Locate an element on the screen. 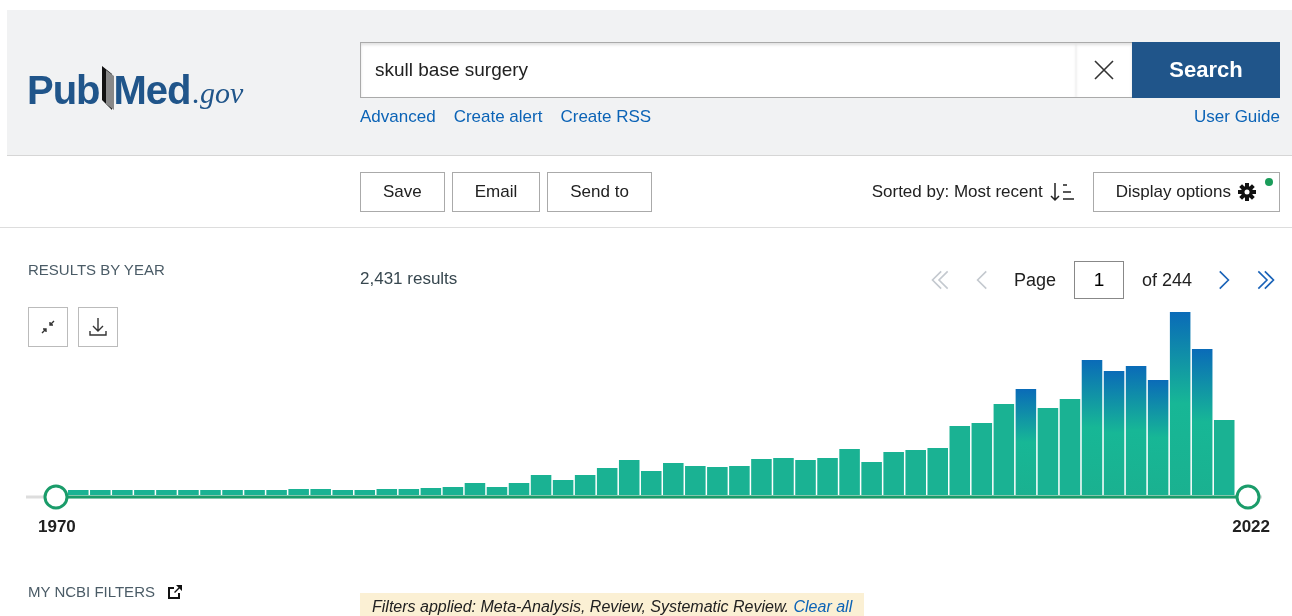 Image resolution: width=1292 pixels, height=616 pixels. close-icon is located at coordinates (1104, 70).